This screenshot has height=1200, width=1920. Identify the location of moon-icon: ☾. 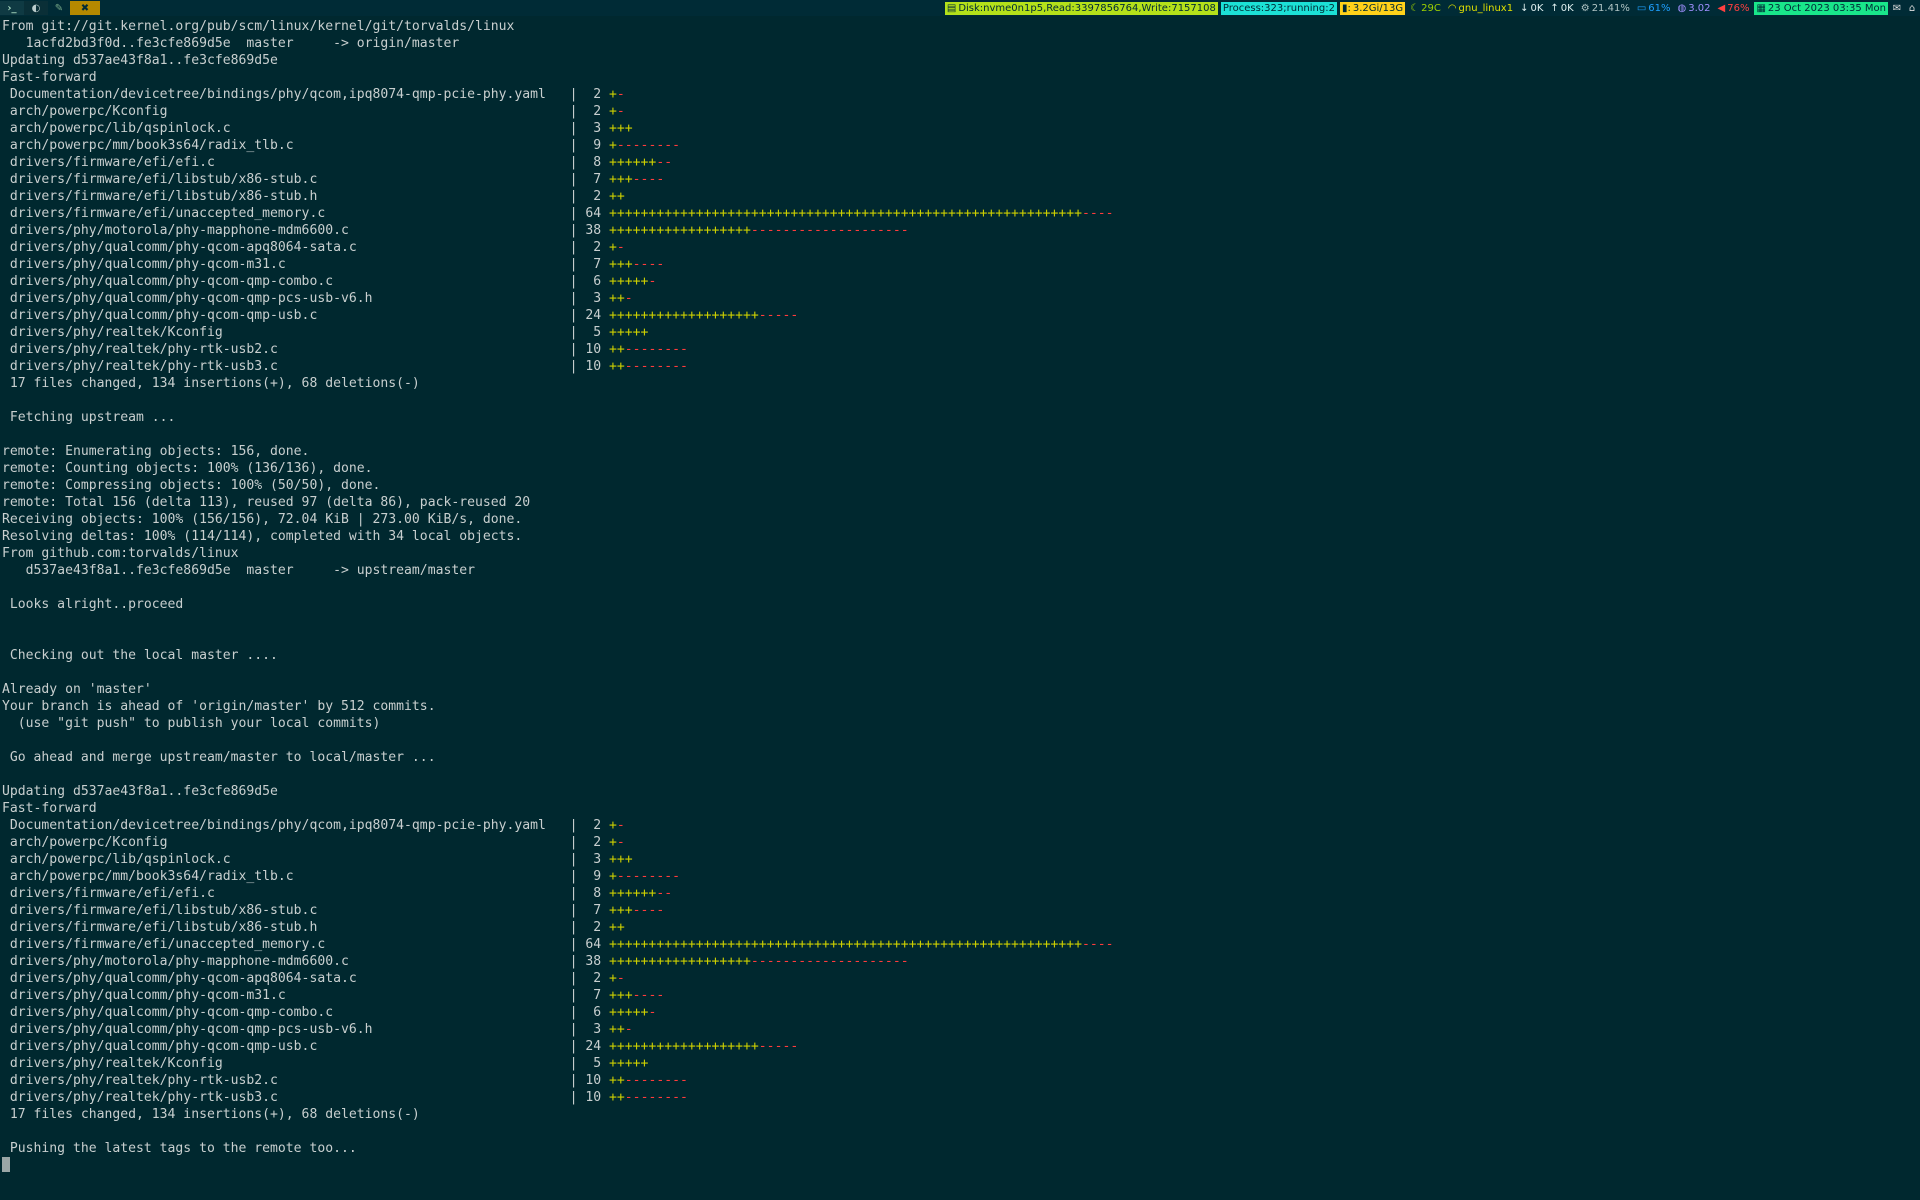
(1415, 8).